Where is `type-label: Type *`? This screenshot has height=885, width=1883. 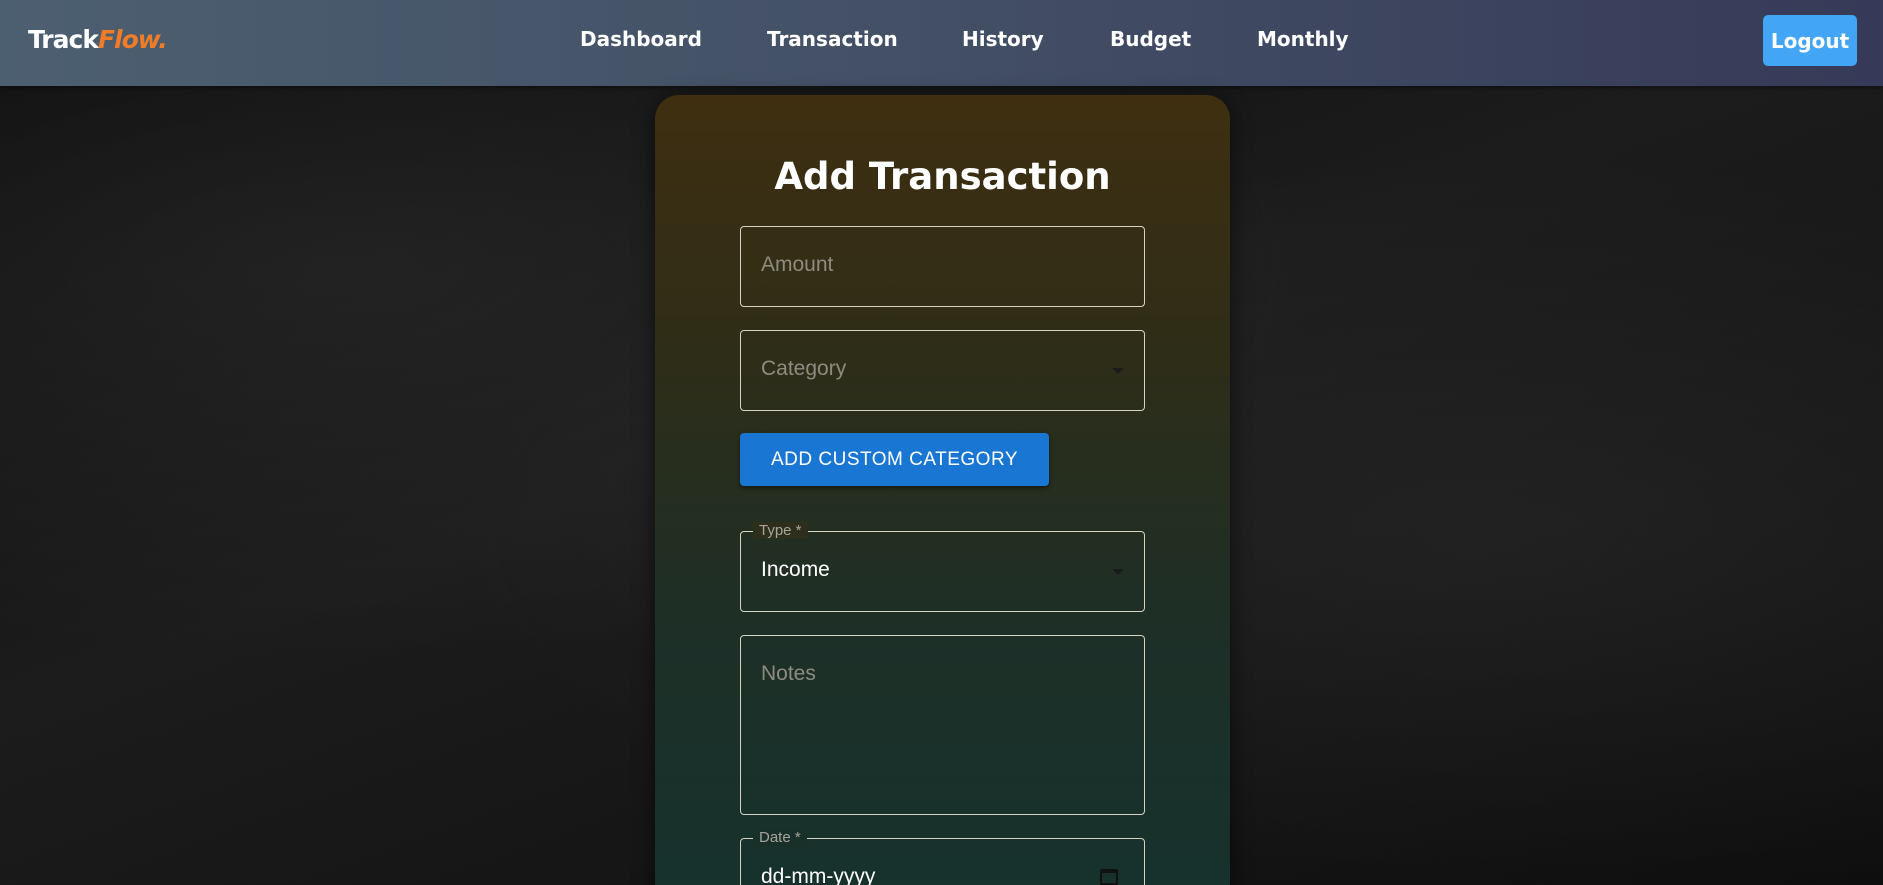 type-label: Type * is located at coordinates (780, 530).